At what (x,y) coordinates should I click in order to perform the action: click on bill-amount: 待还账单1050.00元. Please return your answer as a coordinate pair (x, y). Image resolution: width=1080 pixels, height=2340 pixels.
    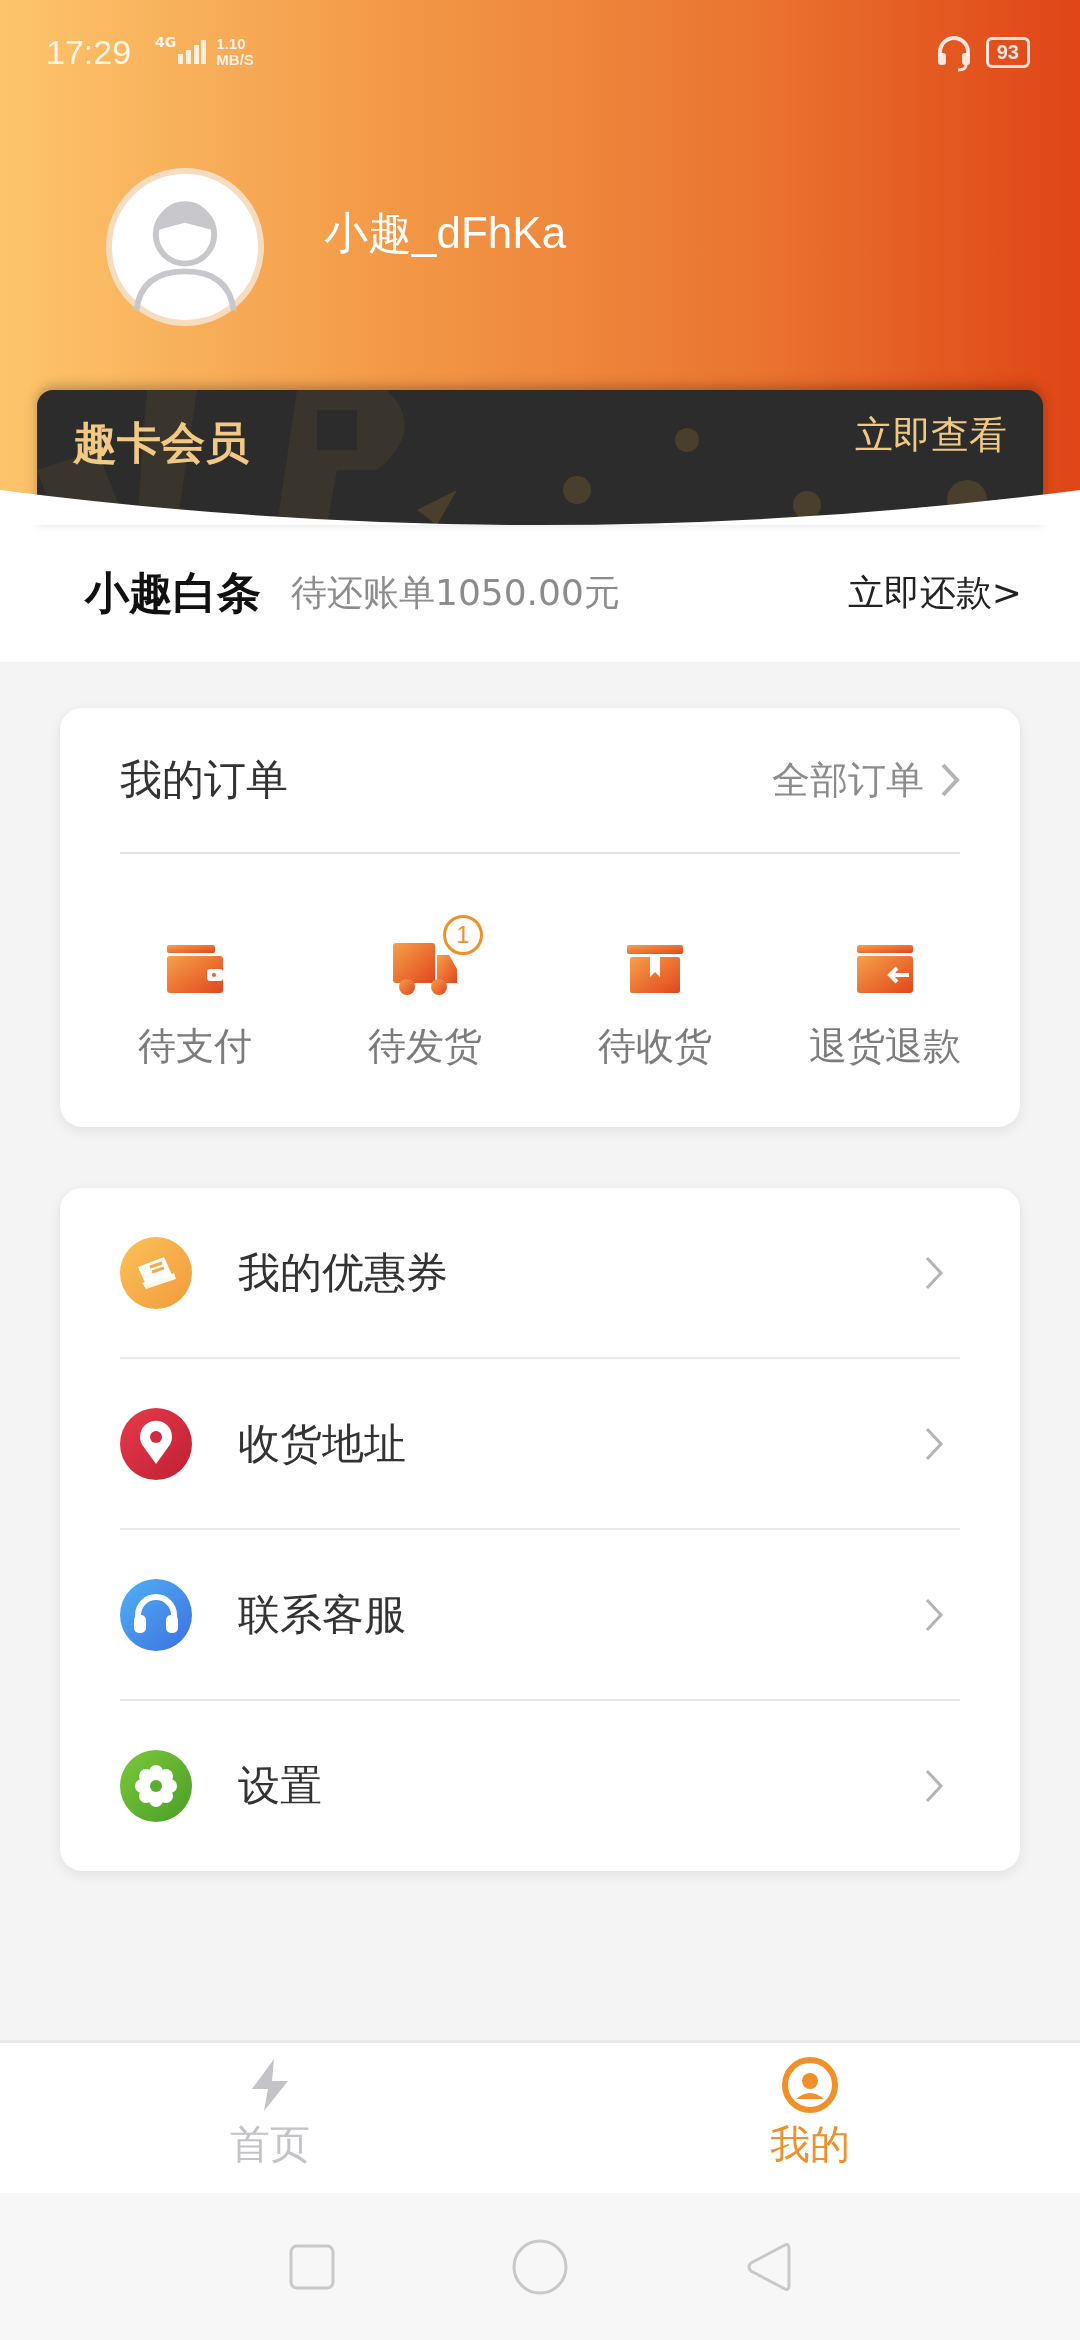
    Looking at the image, I should click on (455, 593).